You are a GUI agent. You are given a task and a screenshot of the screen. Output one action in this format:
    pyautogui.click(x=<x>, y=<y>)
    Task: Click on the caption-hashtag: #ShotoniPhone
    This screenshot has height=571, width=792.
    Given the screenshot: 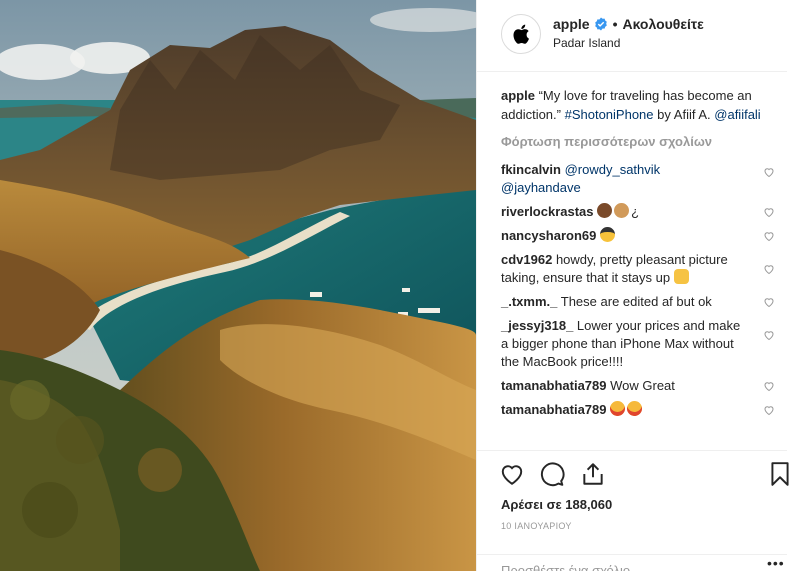 What is the action you would take?
    pyautogui.click(x=609, y=114)
    